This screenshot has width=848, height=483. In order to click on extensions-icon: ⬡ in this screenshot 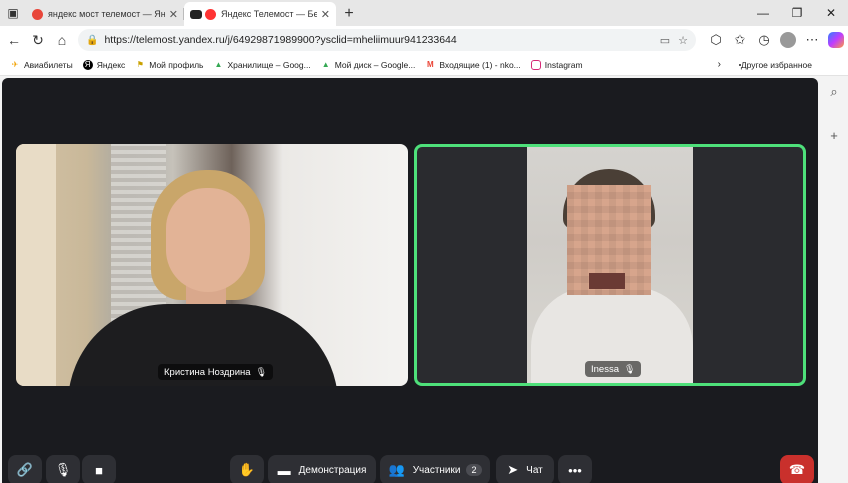, I will do `click(716, 40)`.